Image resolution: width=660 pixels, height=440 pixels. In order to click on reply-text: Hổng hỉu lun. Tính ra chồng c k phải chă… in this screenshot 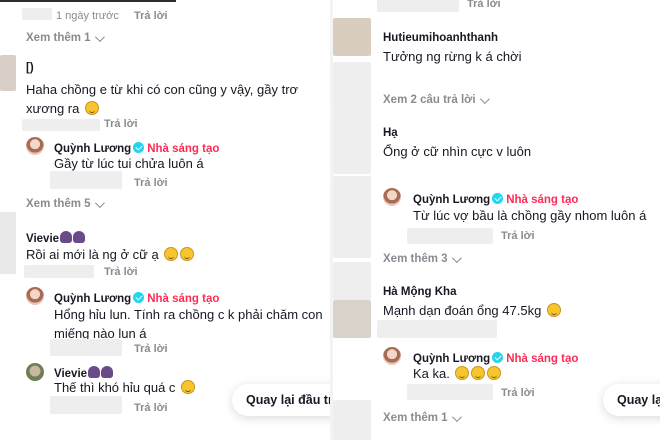, I will do `click(192, 324)`.